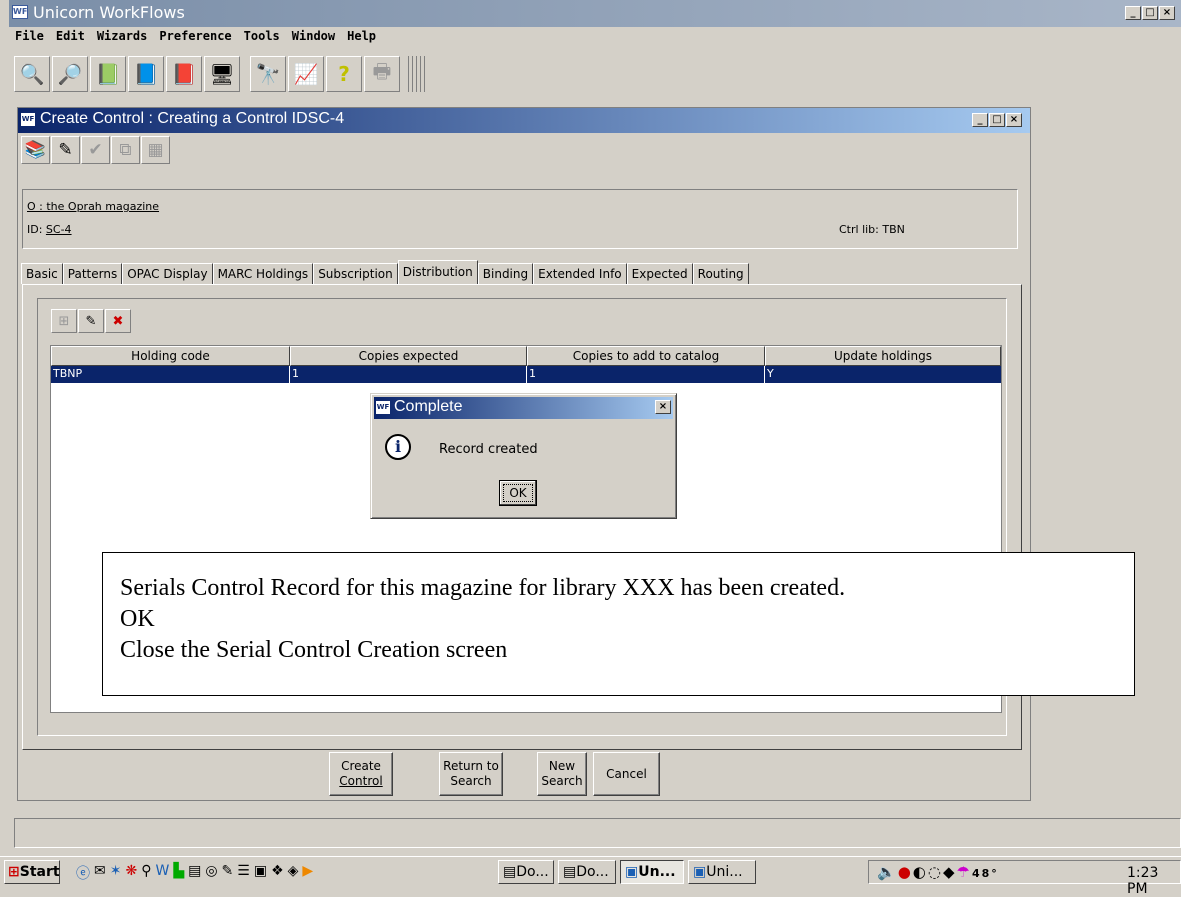 Image resolution: width=1181 pixels, height=897 pixels. Describe the element at coordinates (355, 273) in the screenshot. I see `tab-subscription: Subscription` at that location.